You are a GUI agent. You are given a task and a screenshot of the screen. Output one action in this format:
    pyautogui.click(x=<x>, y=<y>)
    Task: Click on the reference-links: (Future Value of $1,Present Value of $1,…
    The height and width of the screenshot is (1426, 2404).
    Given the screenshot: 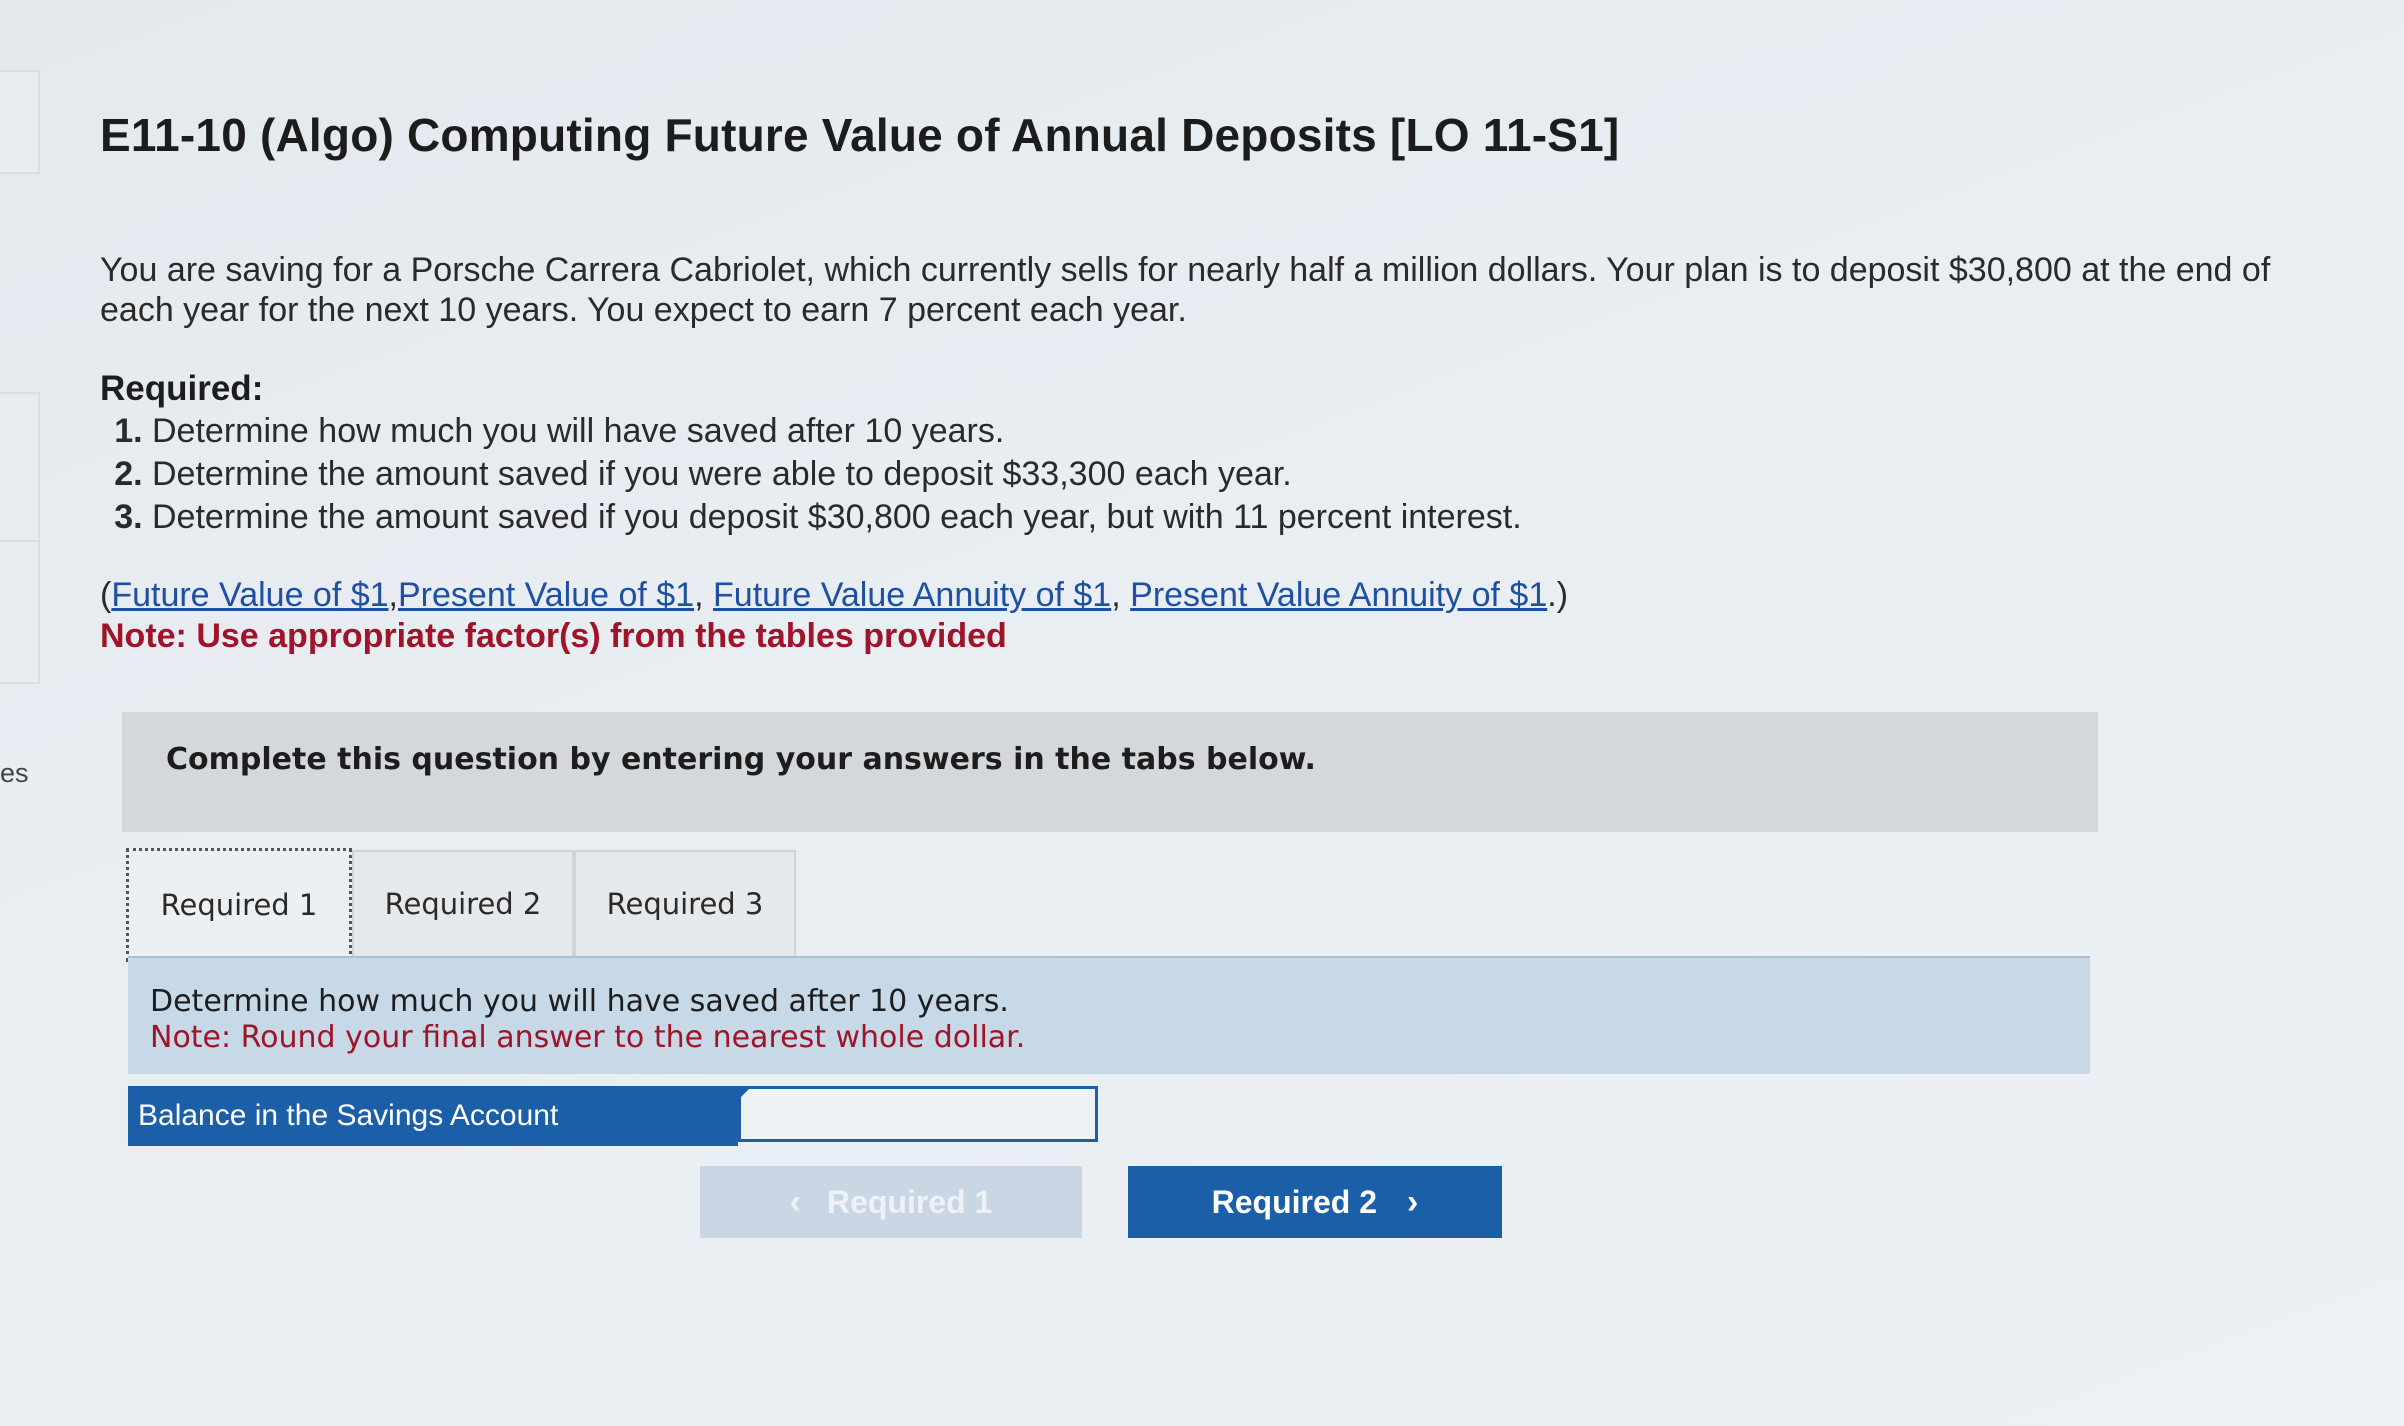 What is the action you would take?
    pyautogui.click(x=1210, y=595)
    